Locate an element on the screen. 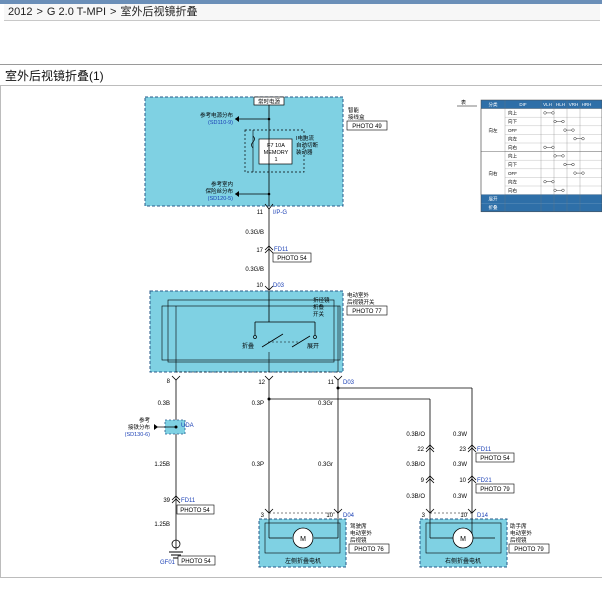 The width and height of the screenshot is (602, 600). pin-11-top: 11 is located at coordinates (260, 213).